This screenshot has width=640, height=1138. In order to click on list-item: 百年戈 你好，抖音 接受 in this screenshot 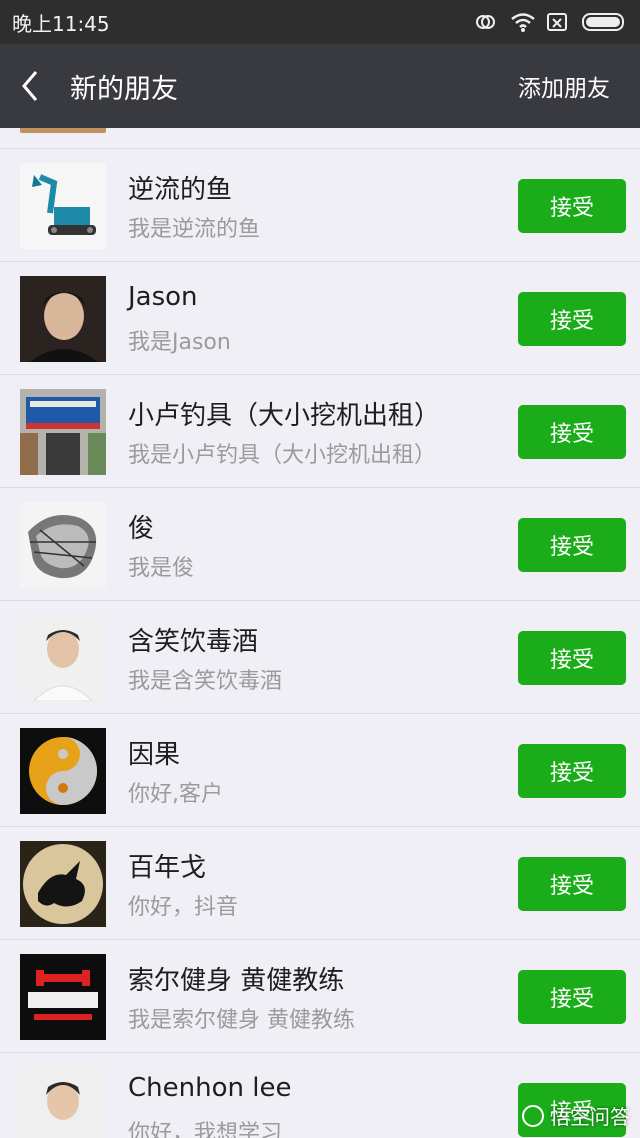, I will do `click(320, 883)`.